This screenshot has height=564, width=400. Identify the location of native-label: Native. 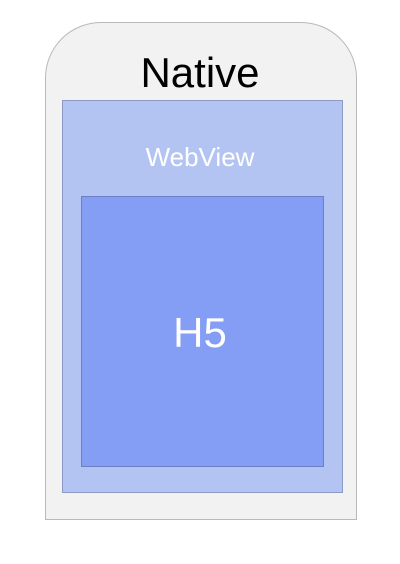
(200, 72).